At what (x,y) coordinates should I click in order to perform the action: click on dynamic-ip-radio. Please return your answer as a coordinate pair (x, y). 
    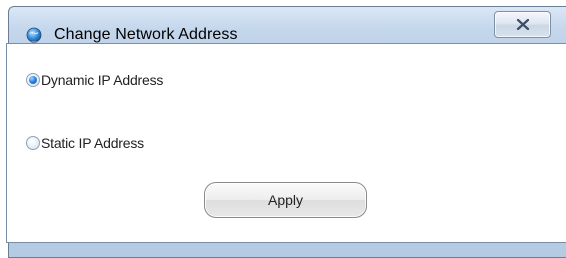
    Looking at the image, I should click on (33, 80).